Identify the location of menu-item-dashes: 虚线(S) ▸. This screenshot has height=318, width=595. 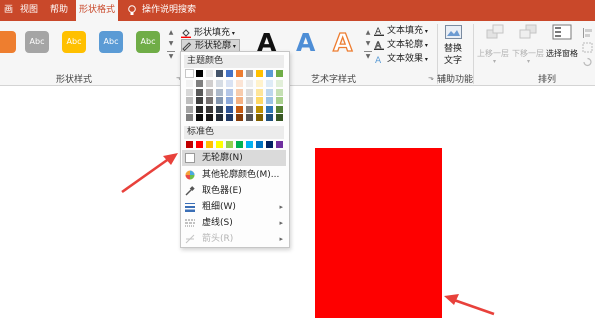
(234, 223).